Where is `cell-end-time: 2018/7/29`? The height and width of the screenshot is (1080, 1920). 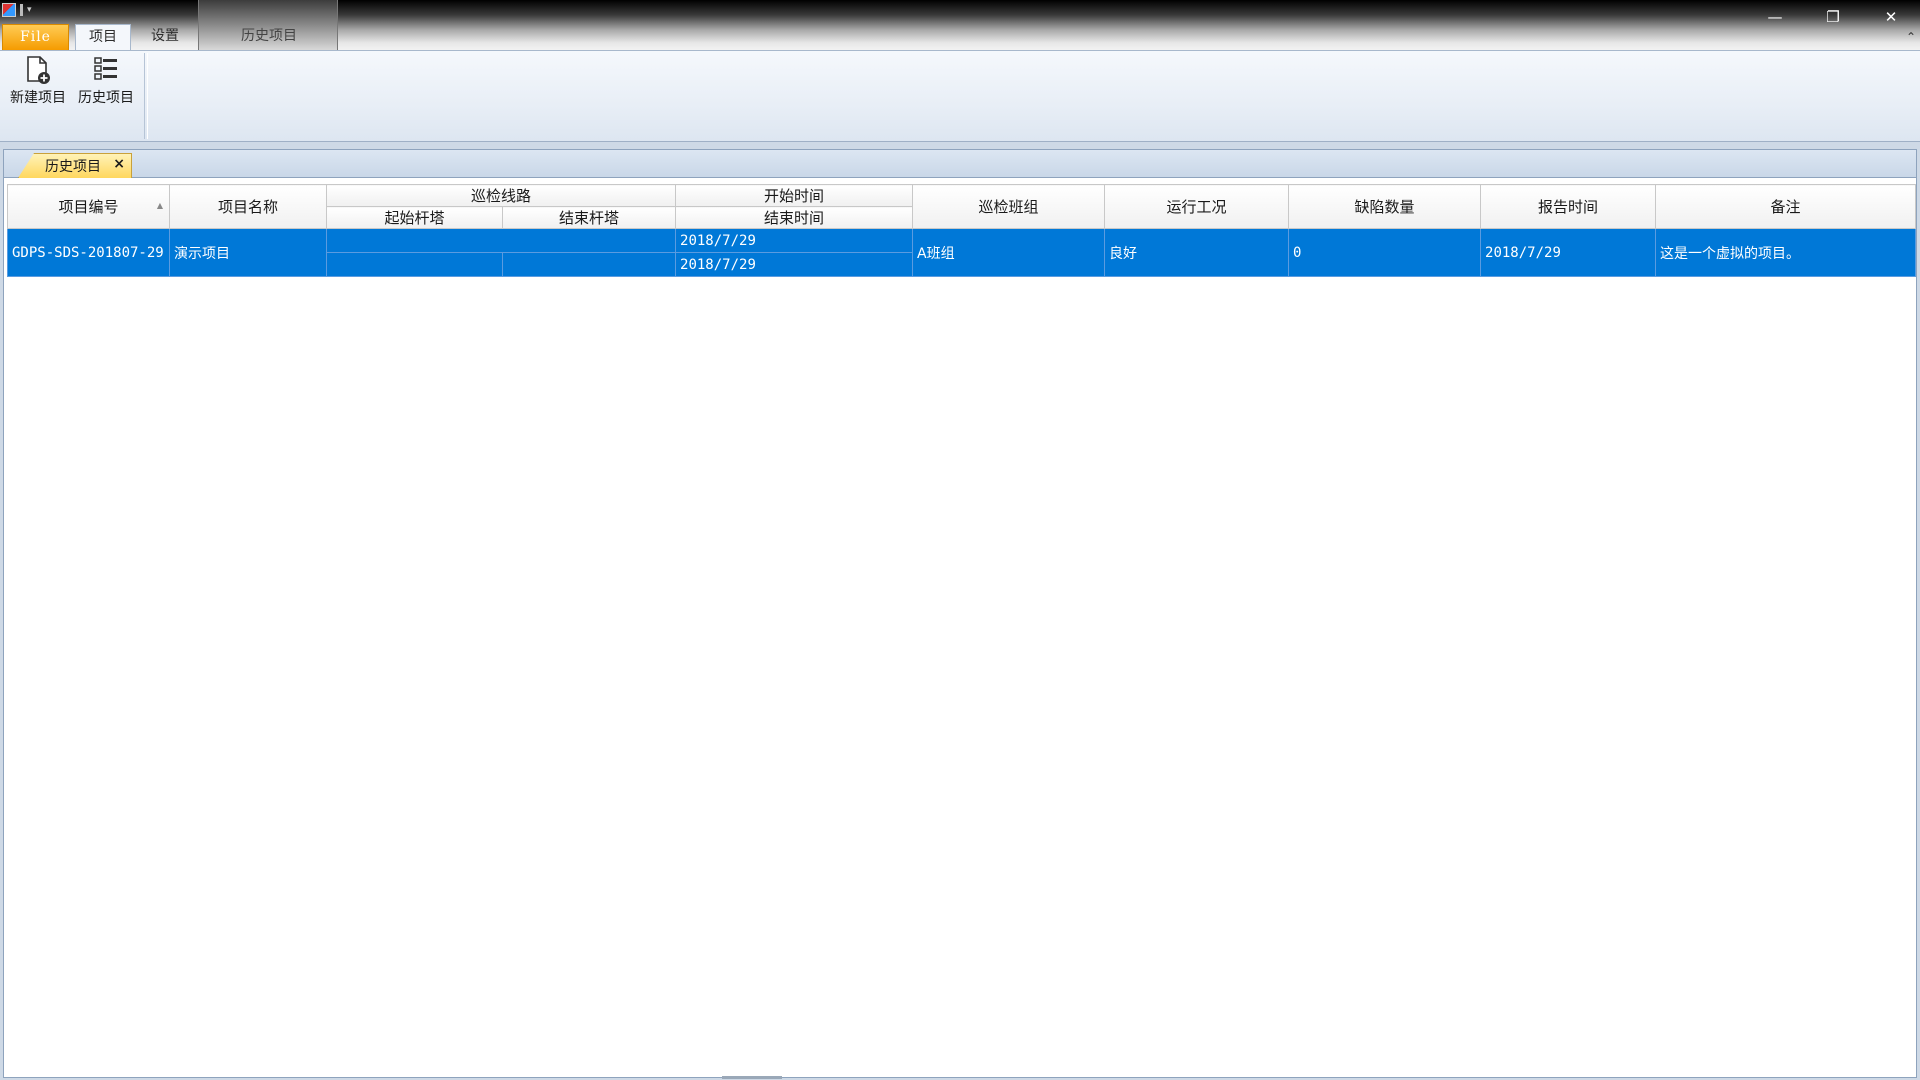
cell-end-time: 2018/7/29 is located at coordinates (794, 264).